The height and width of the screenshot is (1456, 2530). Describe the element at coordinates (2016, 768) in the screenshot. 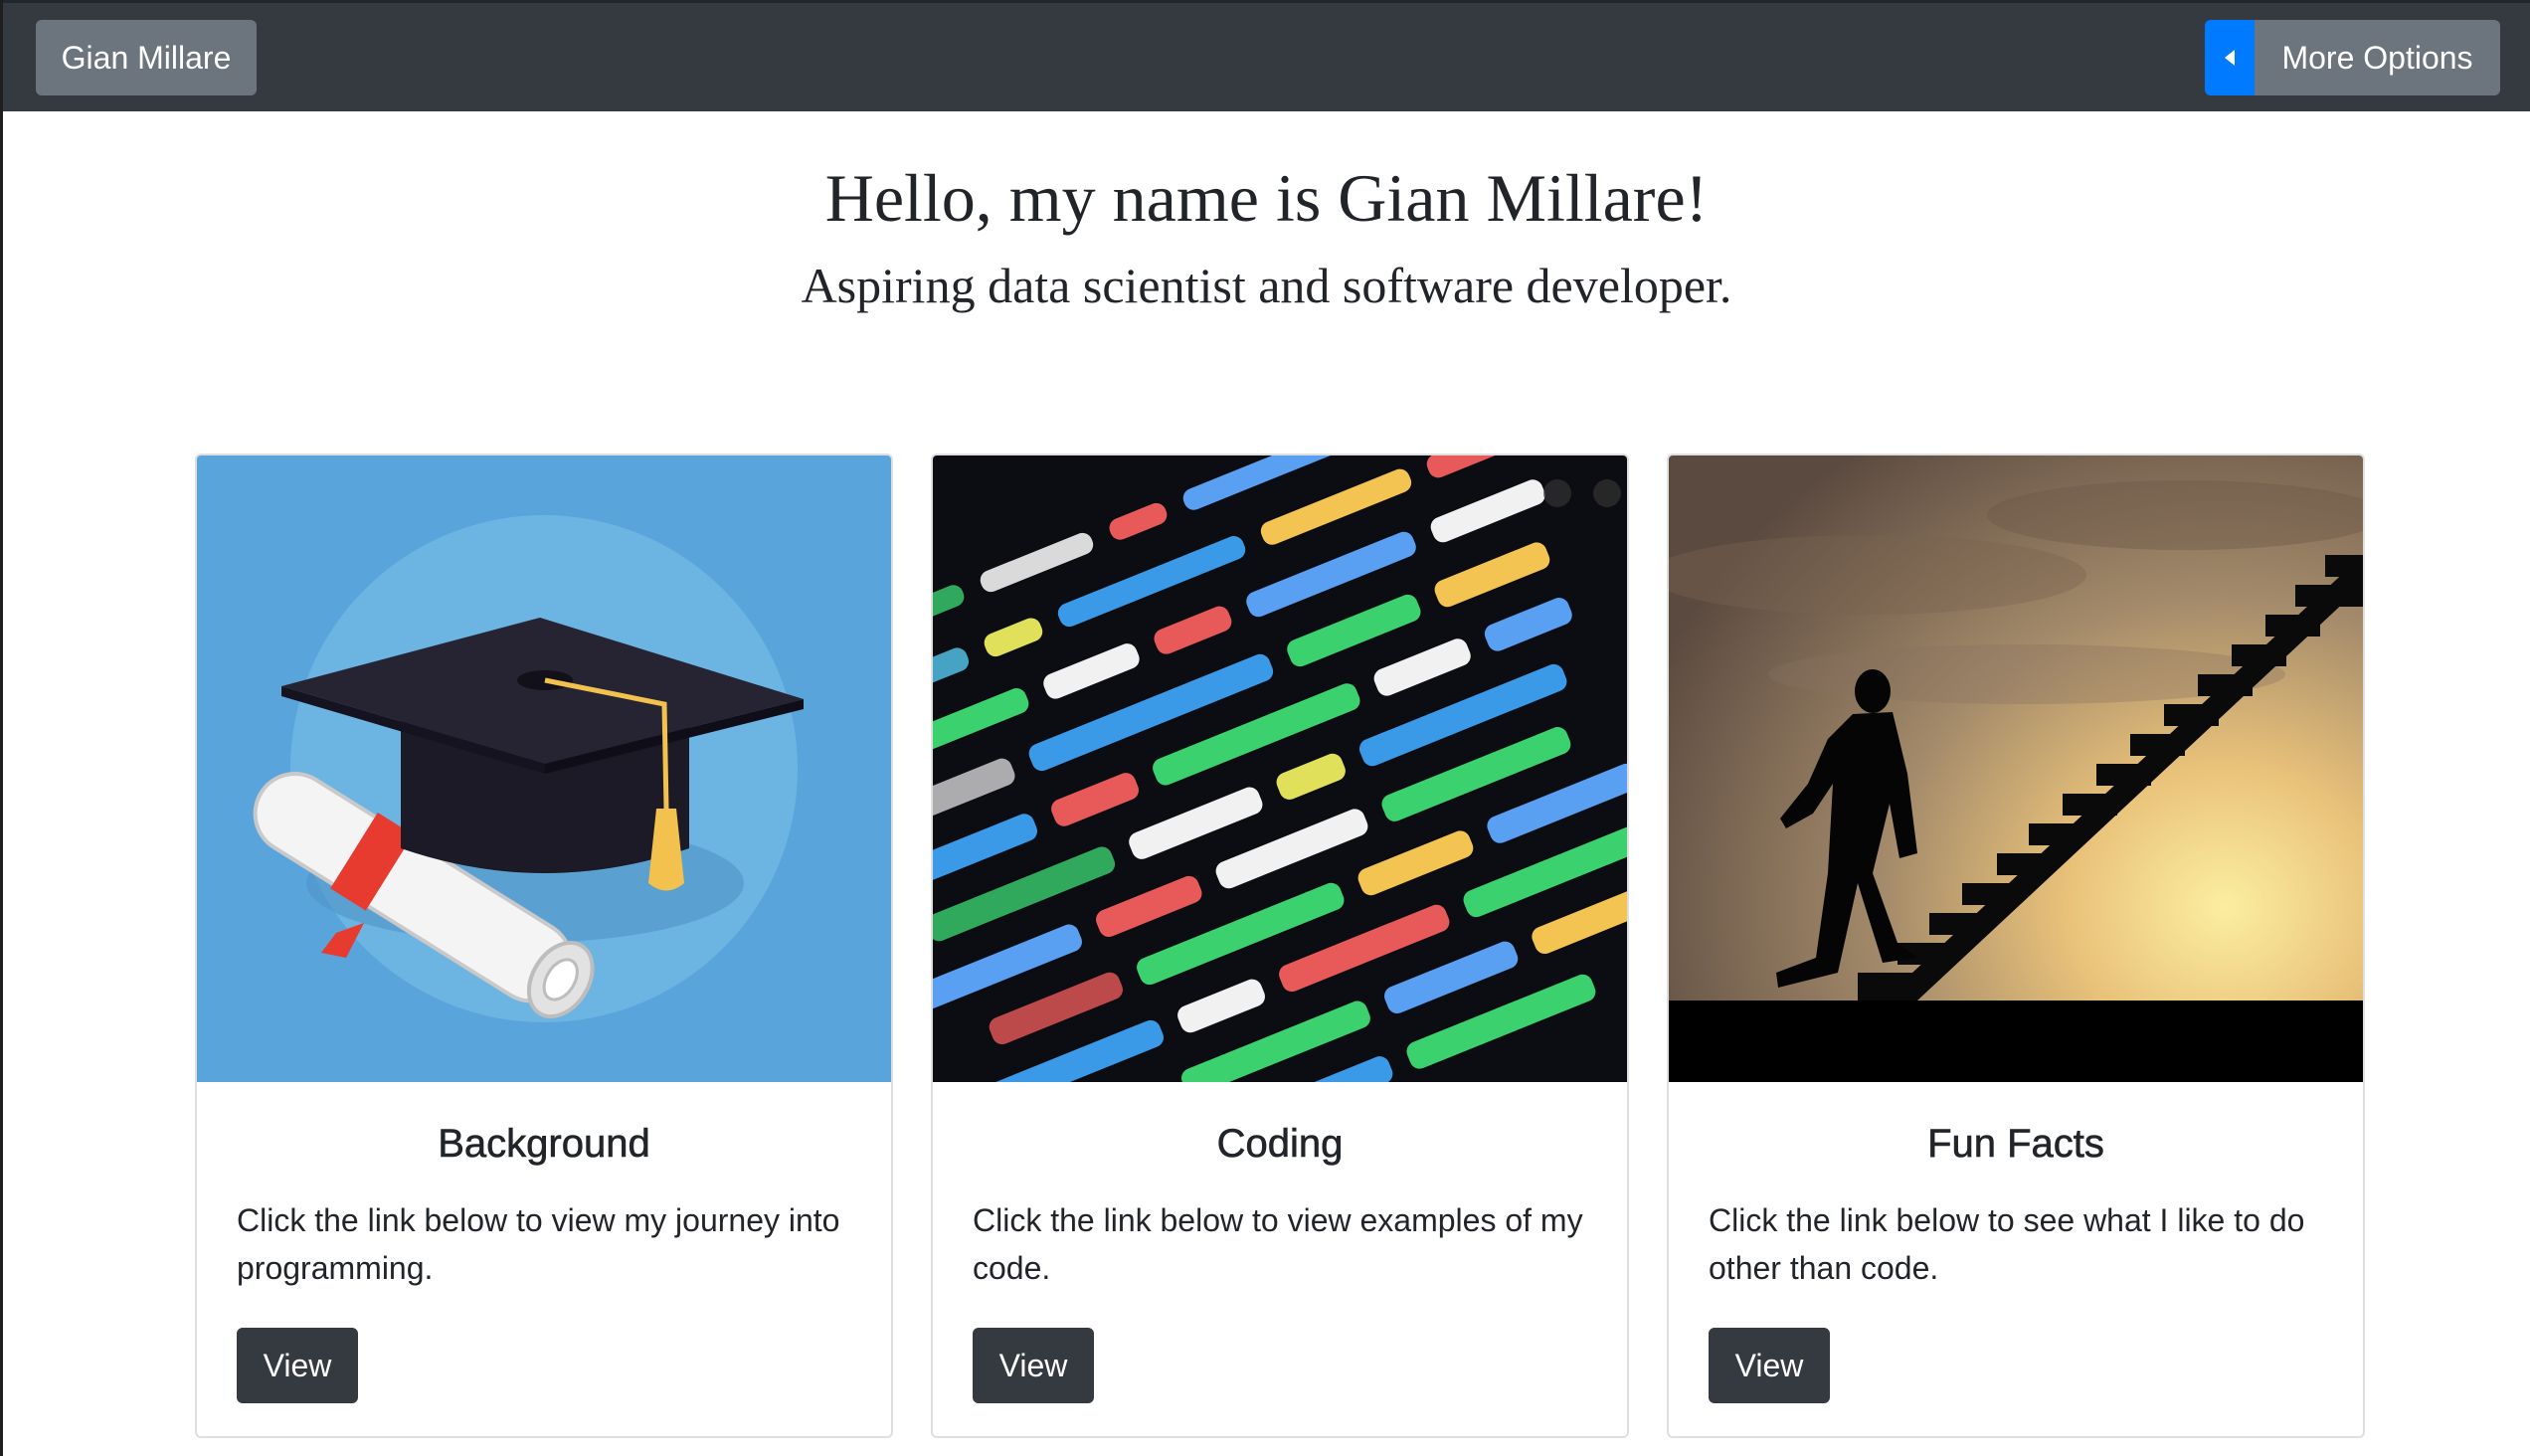

I see `staircase-silhouette-icon` at that location.